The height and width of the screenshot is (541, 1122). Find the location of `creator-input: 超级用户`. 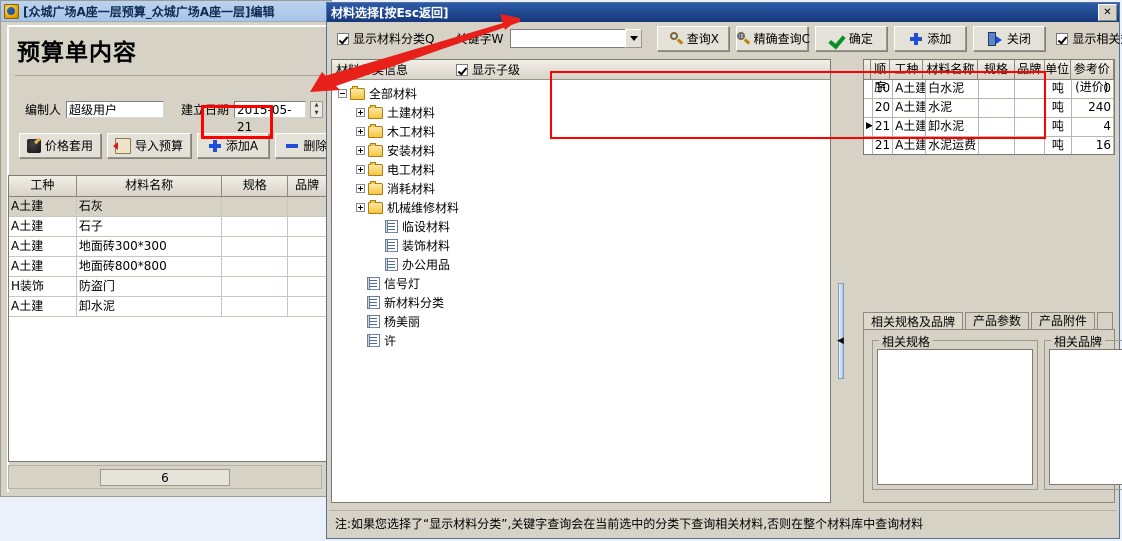

creator-input: 超级用户 is located at coordinates (115, 109).